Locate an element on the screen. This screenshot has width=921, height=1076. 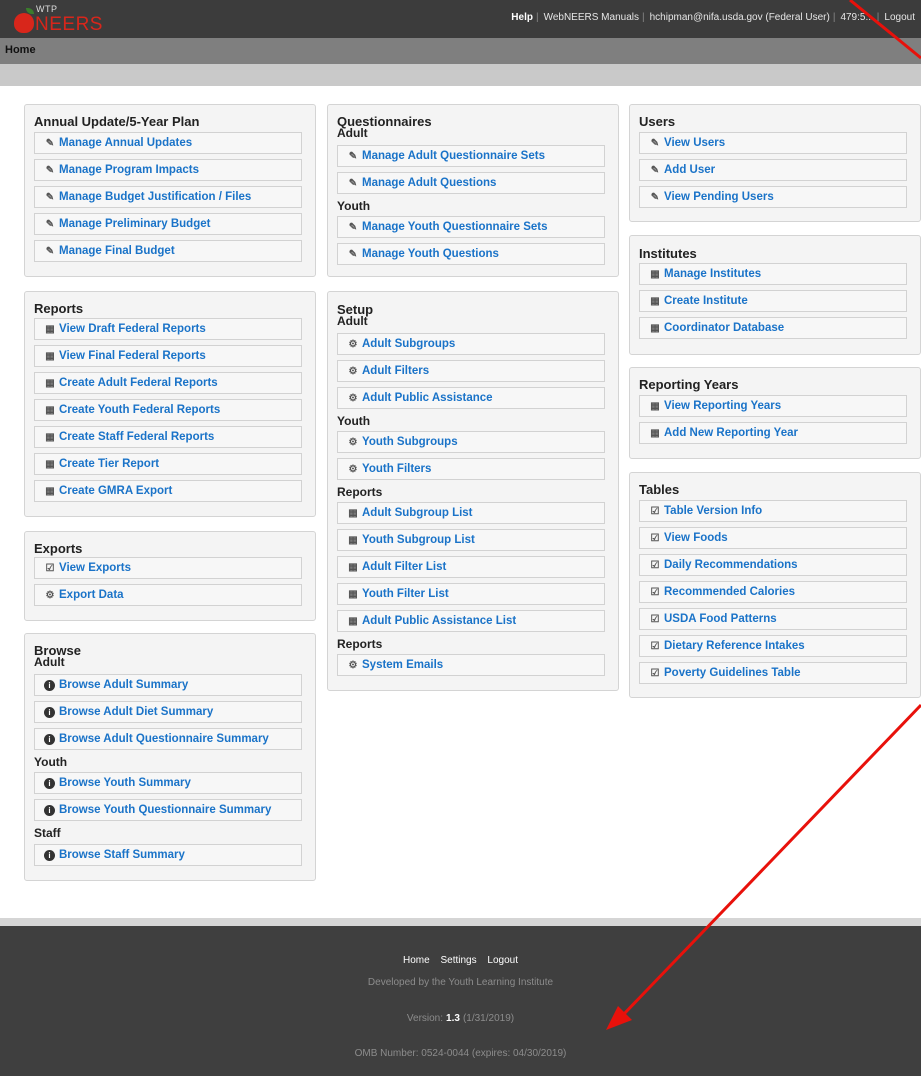
footer-links: Home Settings Logout is located at coordinates (460, 960).